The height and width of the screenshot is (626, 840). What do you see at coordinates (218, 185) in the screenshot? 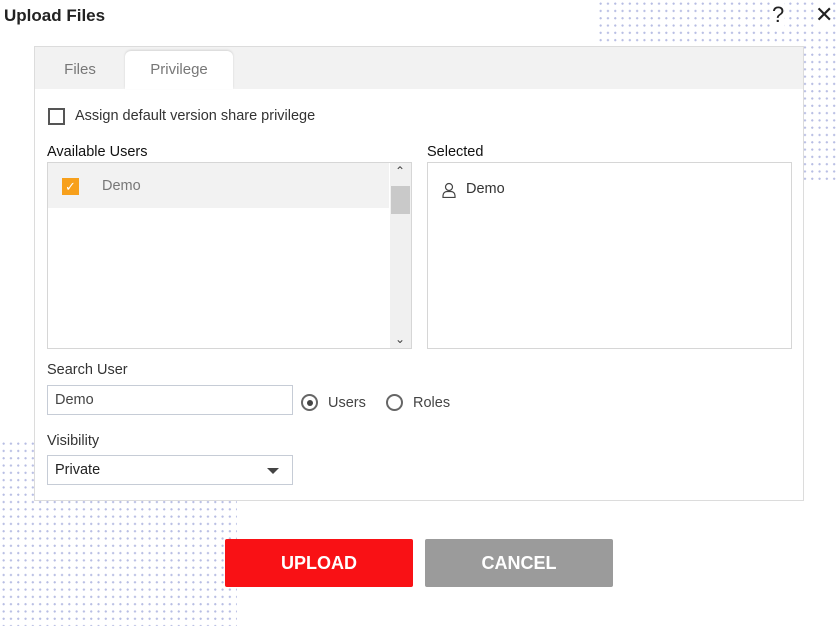
I see `list-item: ✓ Demo` at bounding box center [218, 185].